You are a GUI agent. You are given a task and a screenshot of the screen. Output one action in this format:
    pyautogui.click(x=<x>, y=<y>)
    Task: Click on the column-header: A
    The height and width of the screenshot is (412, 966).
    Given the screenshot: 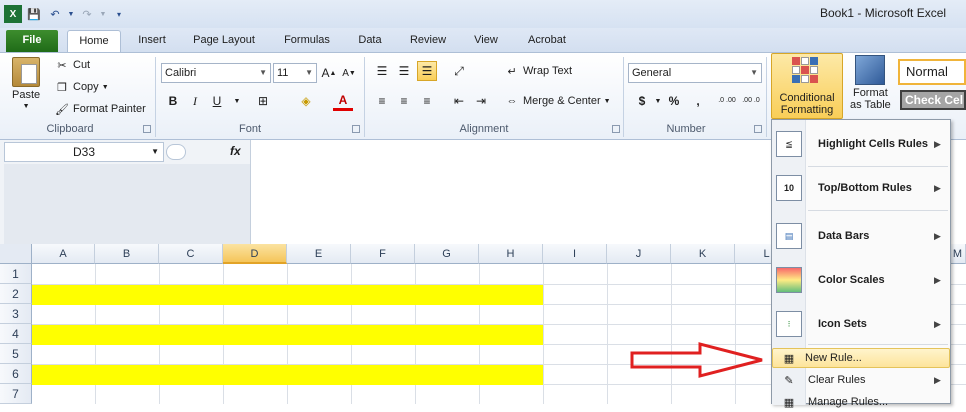 What is the action you would take?
    pyautogui.click(x=63, y=254)
    